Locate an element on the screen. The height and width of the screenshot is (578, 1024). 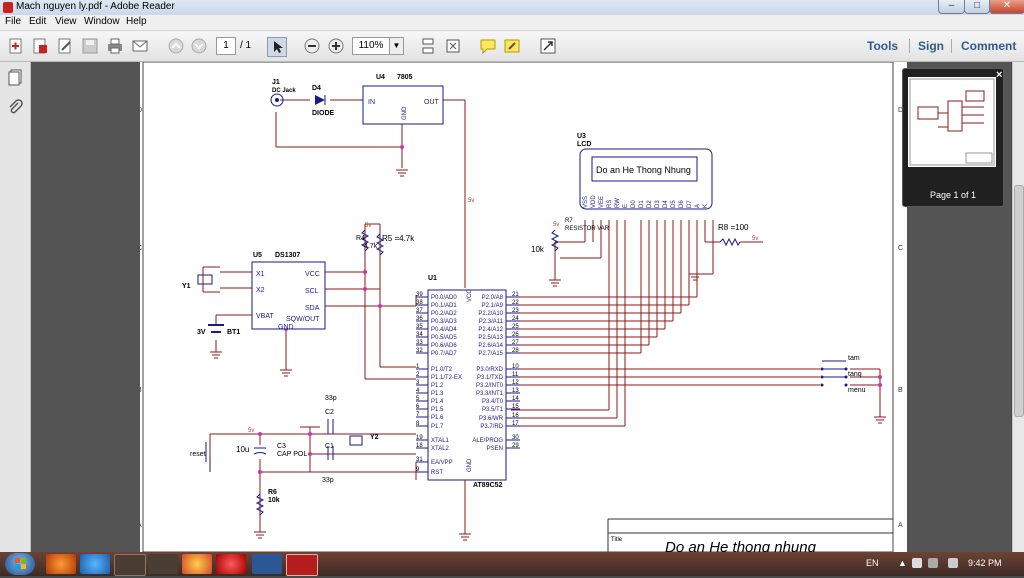
border-letter: B is located at coordinates (900, 390).